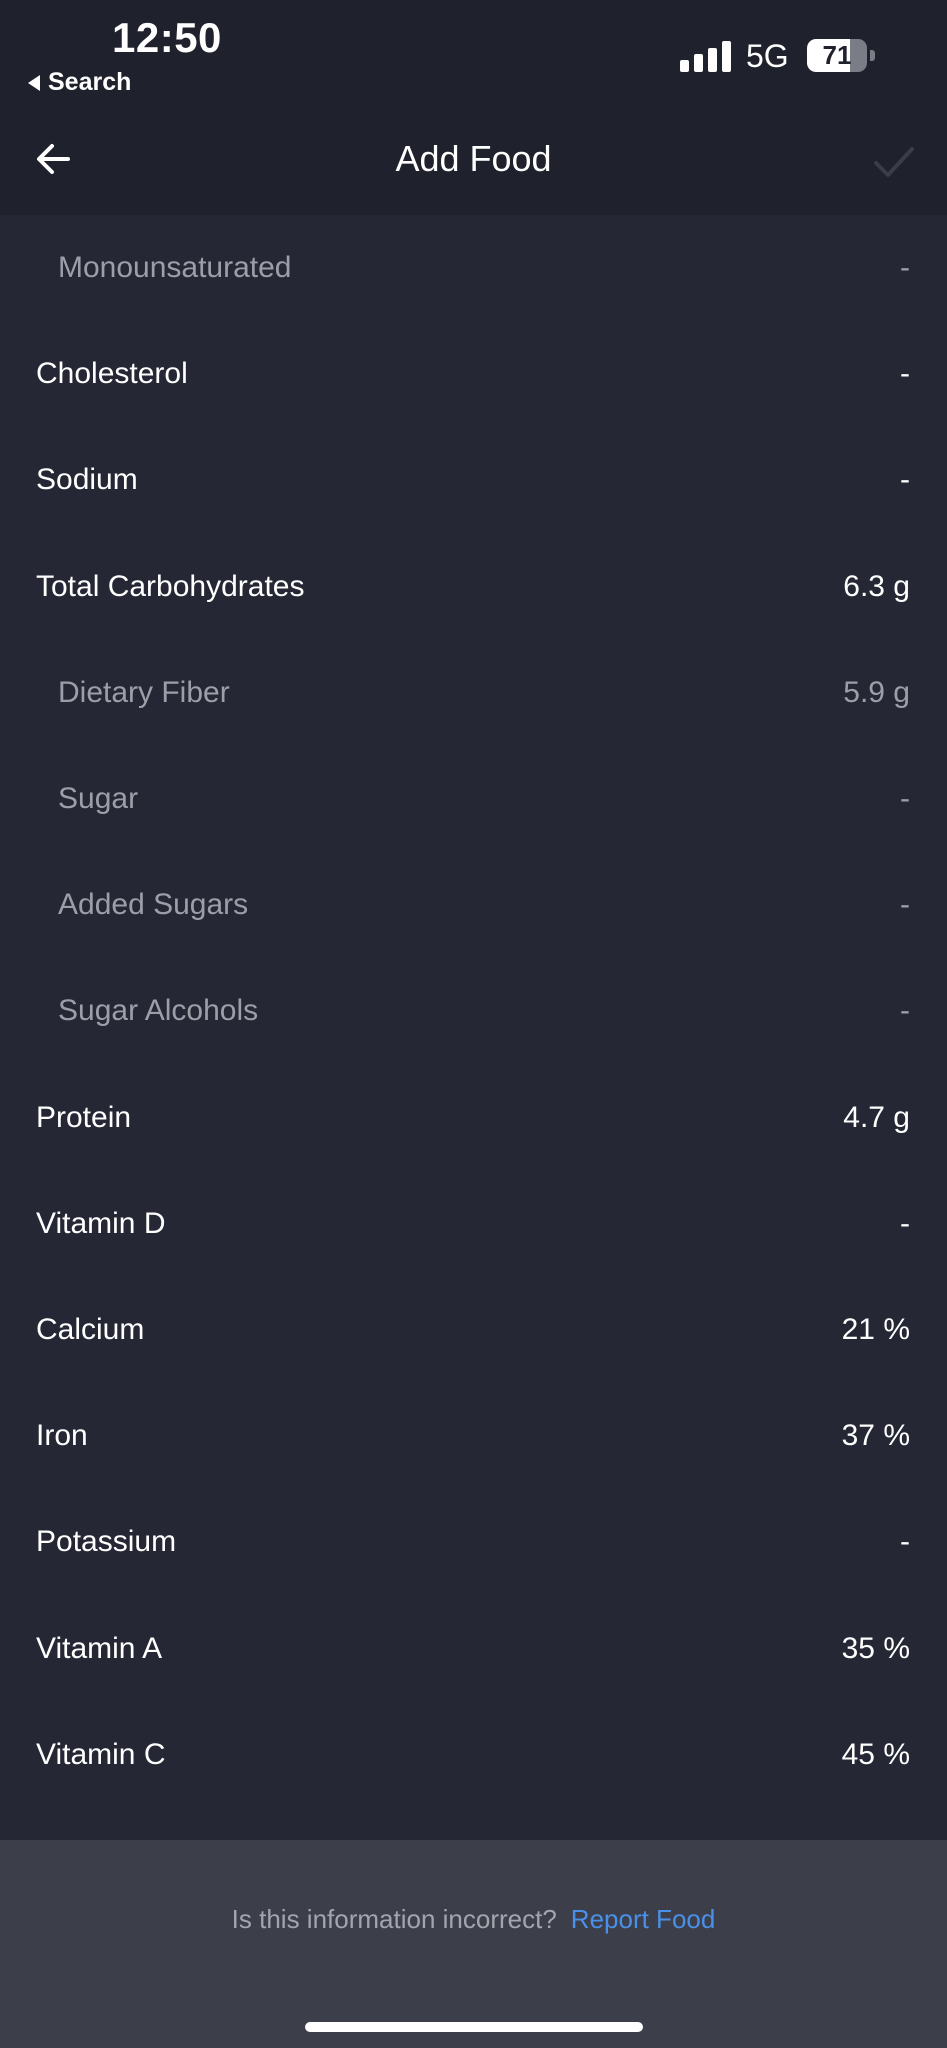 This screenshot has height=2048, width=947. Describe the element at coordinates (98, 799) in the screenshot. I see `nutrient-label: Sugar` at that location.